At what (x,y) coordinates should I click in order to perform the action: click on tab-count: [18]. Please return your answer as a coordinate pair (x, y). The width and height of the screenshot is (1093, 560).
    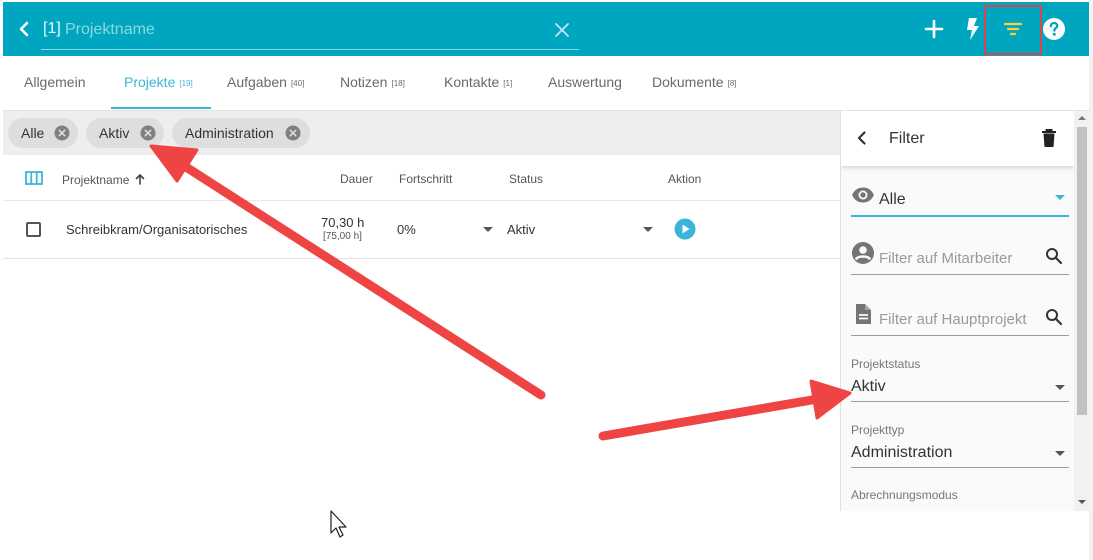
    Looking at the image, I should click on (398, 83).